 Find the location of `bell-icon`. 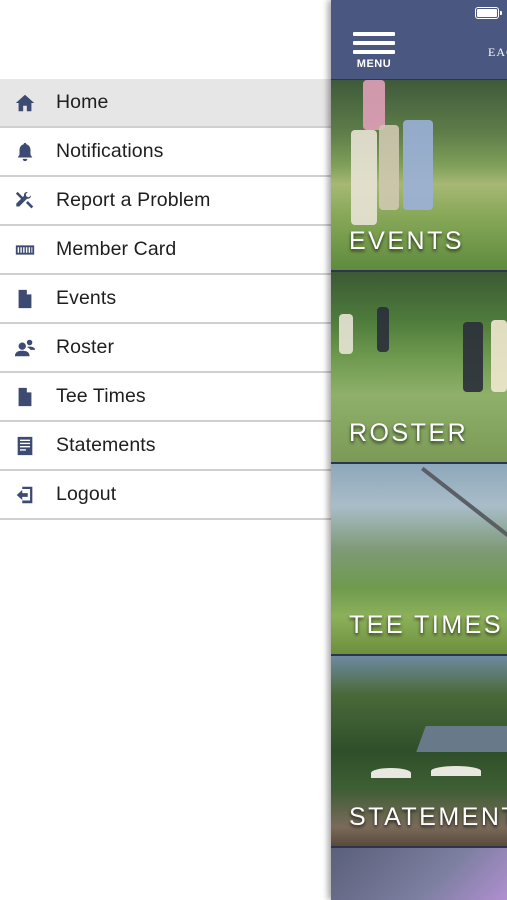

bell-icon is located at coordinates (25, 152).